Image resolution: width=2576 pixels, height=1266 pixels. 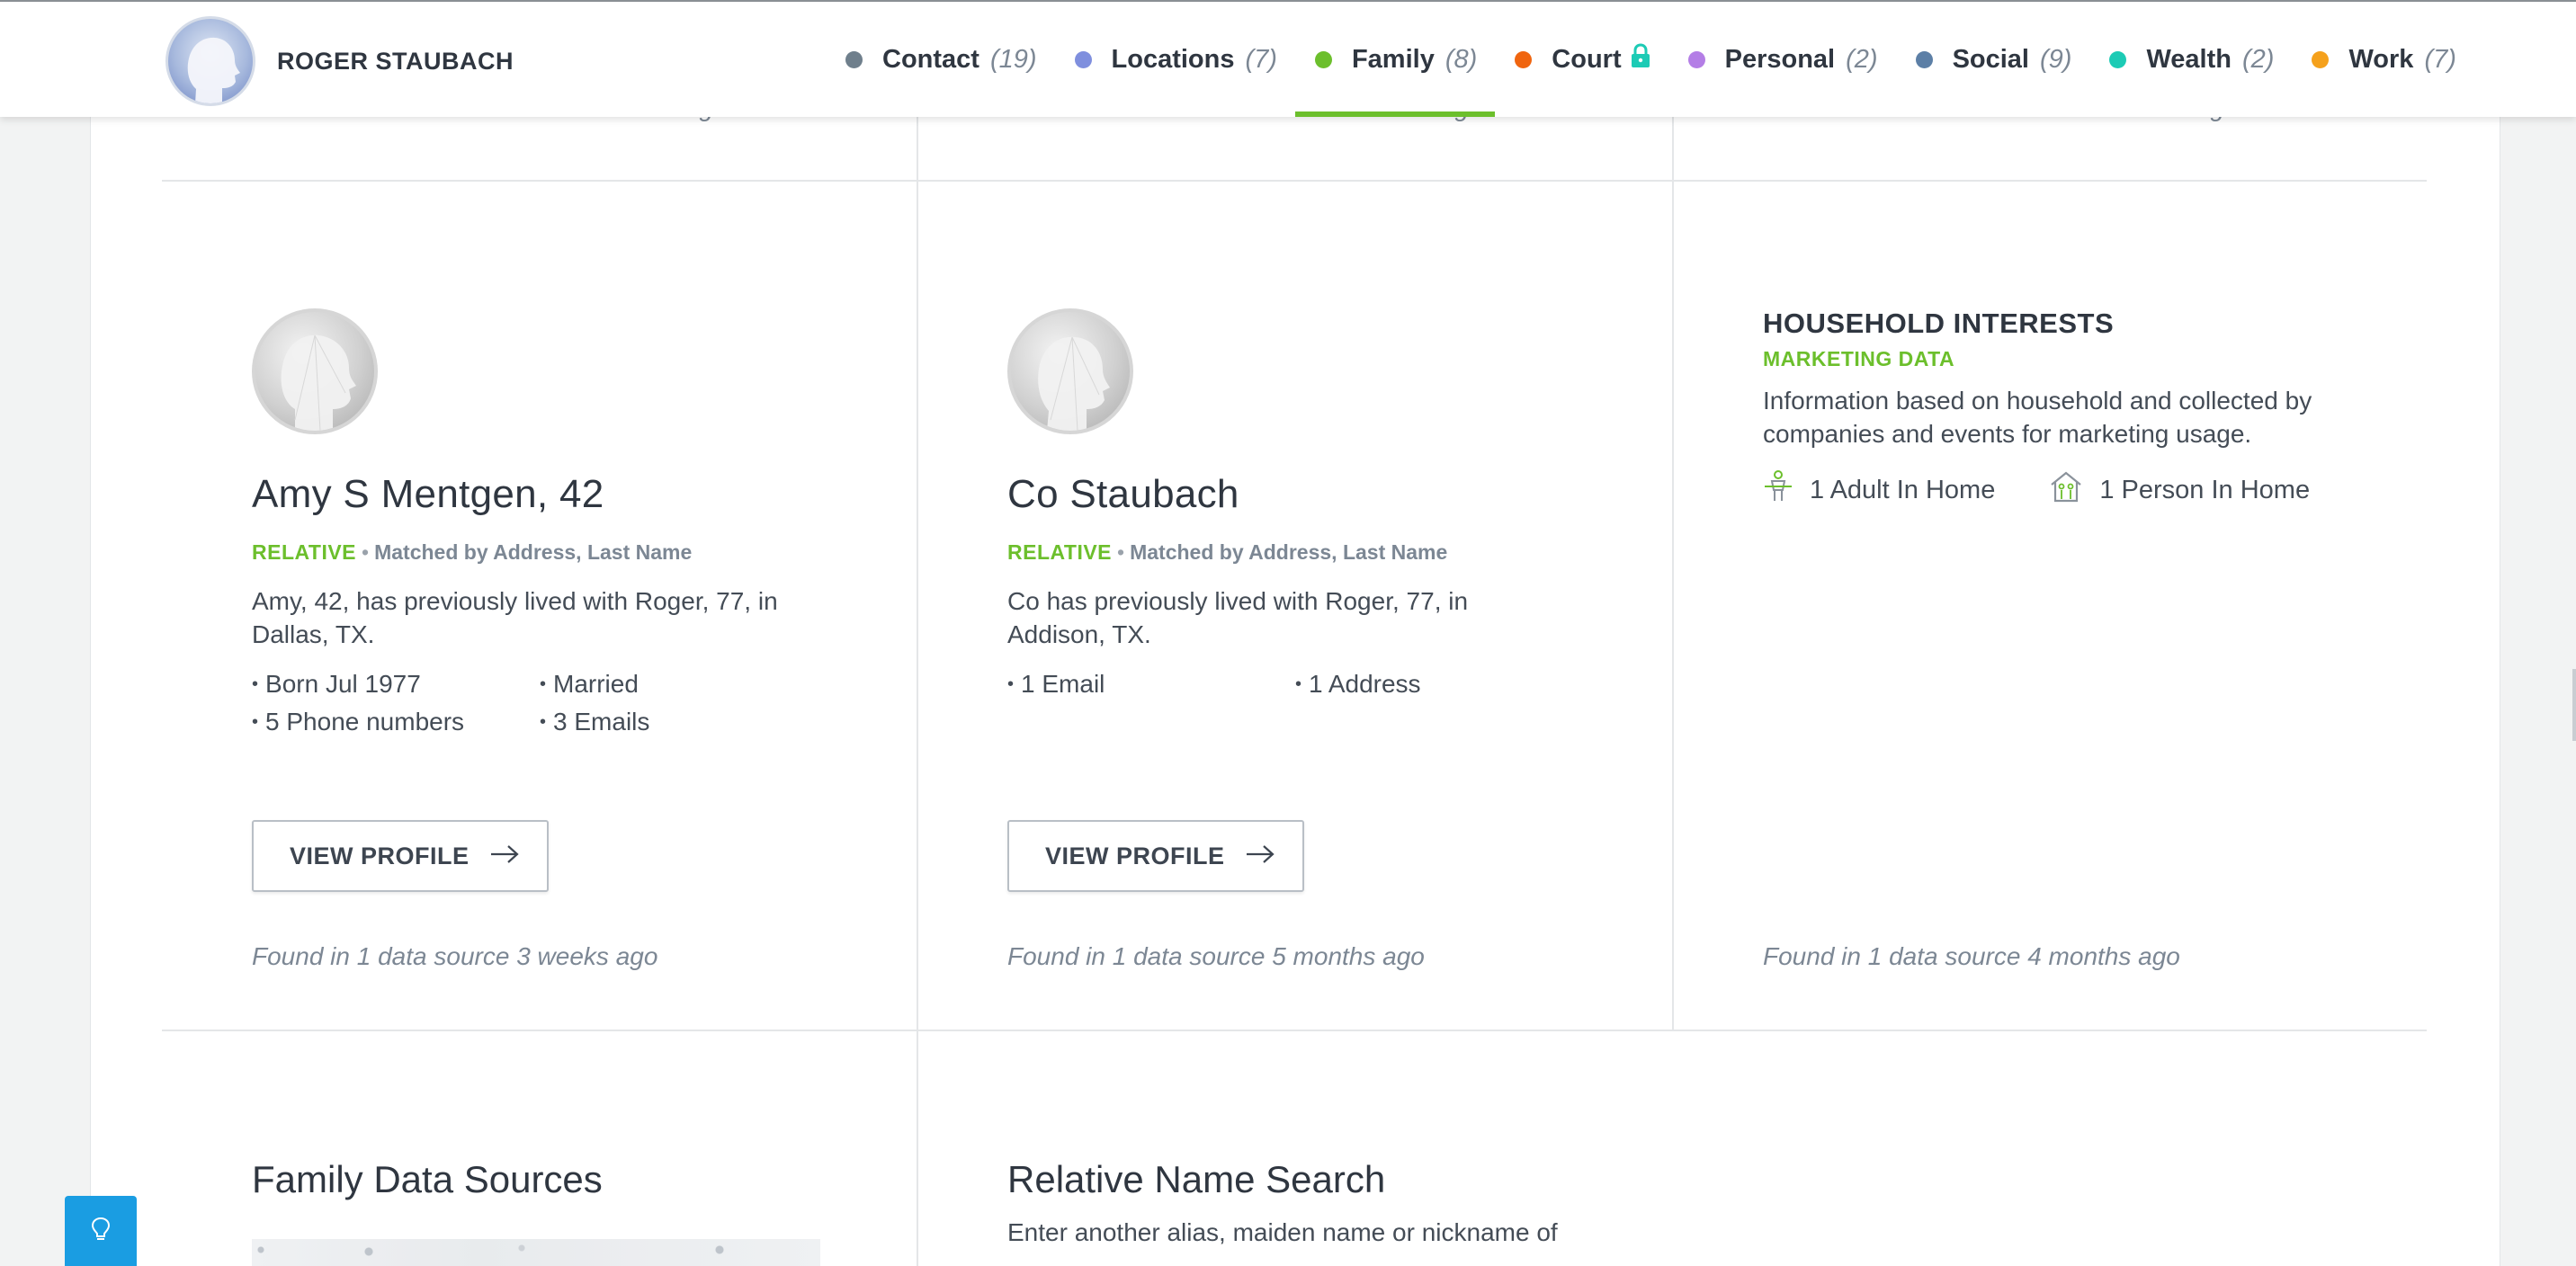 I want to click on profile-brand: ROGER STAUBACH, so click(x=339, y=61).